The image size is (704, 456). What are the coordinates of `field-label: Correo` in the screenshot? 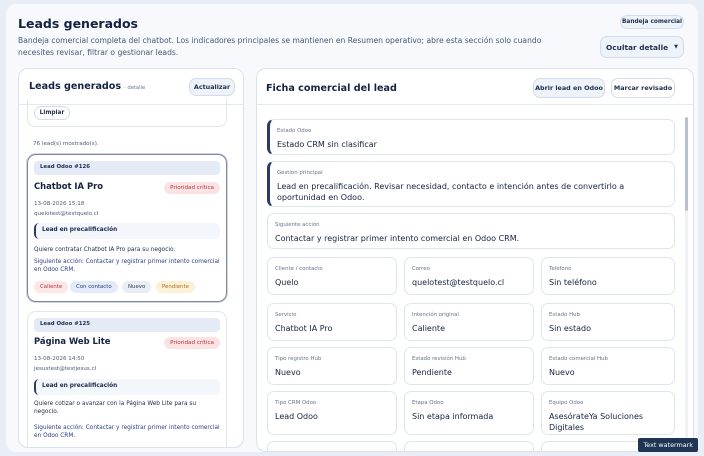 It's located at (421, 269).